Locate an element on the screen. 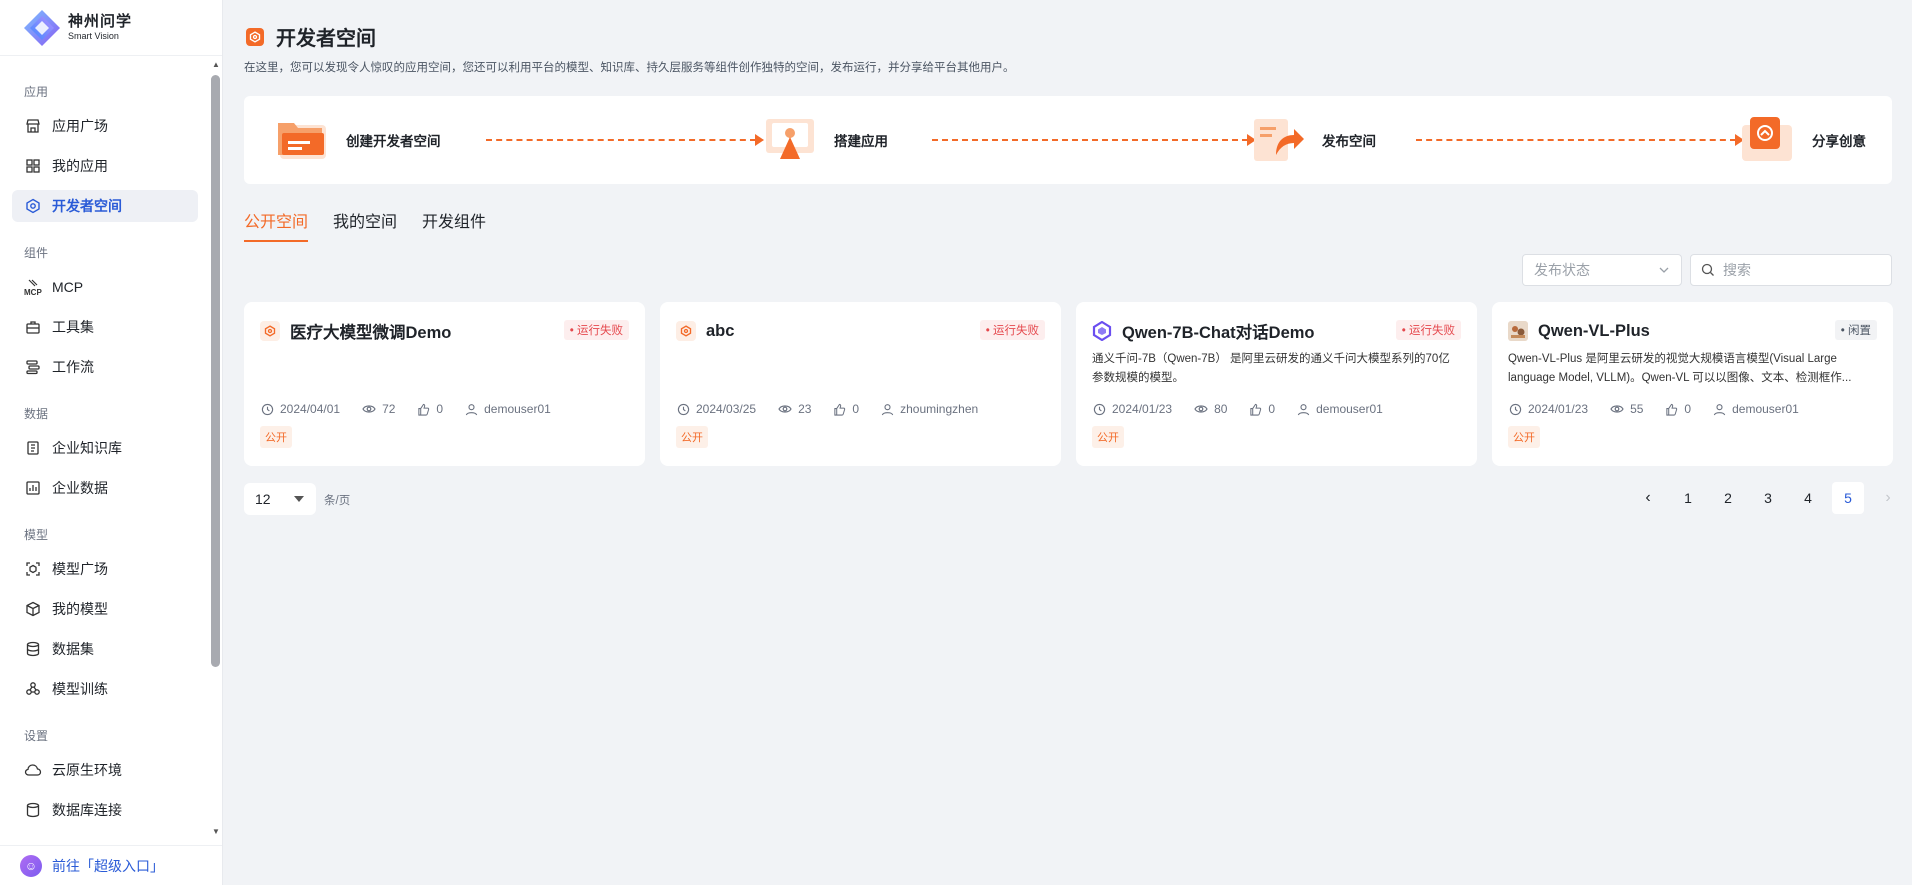 This screenshot has width=1912, height=885. scroll-up-icon: ▲ is located at coordinates (216, 64).